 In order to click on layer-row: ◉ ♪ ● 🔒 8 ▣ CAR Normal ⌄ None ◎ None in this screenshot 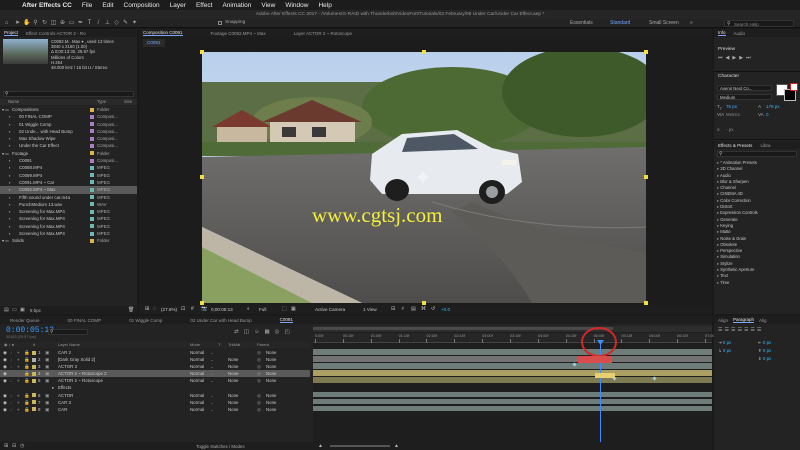, I will do `click(155, 409)`.